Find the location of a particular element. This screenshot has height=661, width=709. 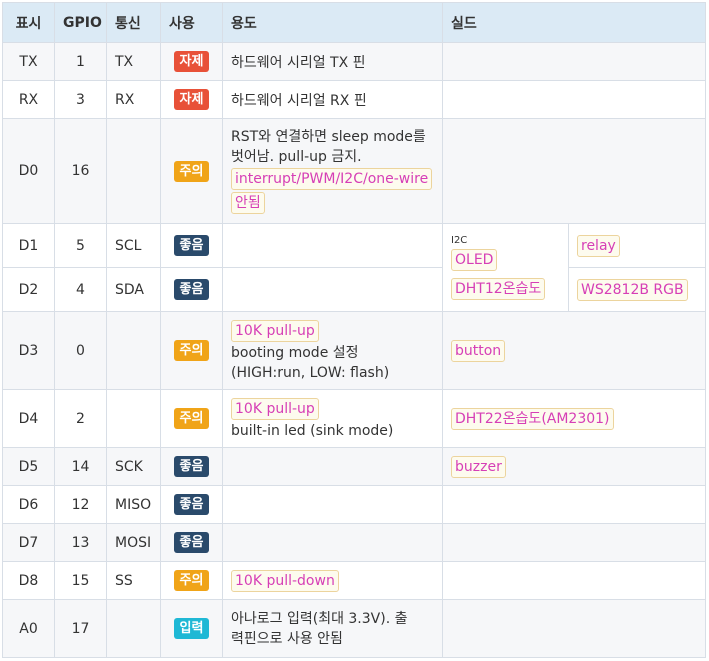

header-purpose: 용도 is located at coordinates (332, 22).